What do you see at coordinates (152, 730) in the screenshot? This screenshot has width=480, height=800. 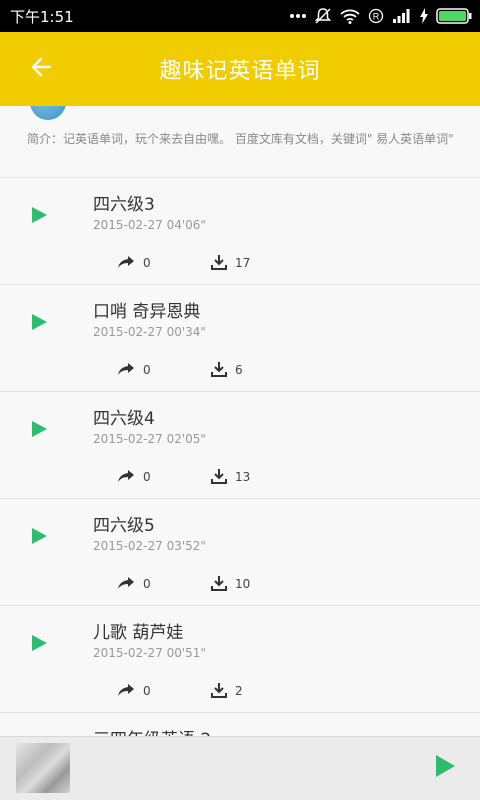 I see `track-title: 三四年级英语 2` at bounding box center [152, 730].